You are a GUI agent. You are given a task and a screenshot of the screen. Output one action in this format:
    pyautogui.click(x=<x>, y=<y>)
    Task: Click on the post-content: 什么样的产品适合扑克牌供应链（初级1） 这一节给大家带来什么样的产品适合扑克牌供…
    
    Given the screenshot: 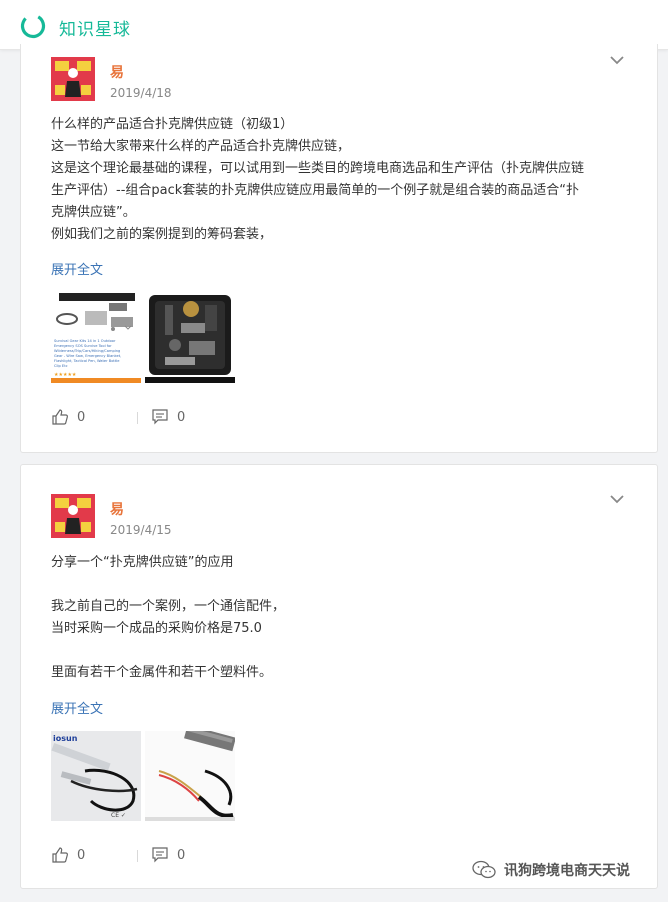 What is the action you would take?
    pyautogui.click(x=341, y=180)
    